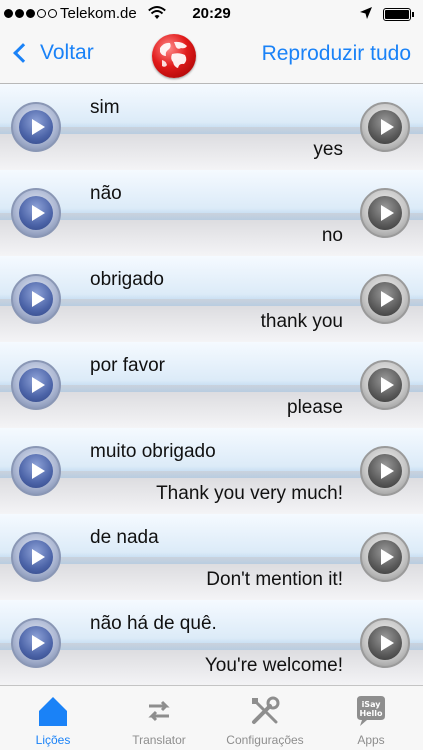  I want to click on tab-apps: iSay Hello Apps, so click(370, 718).